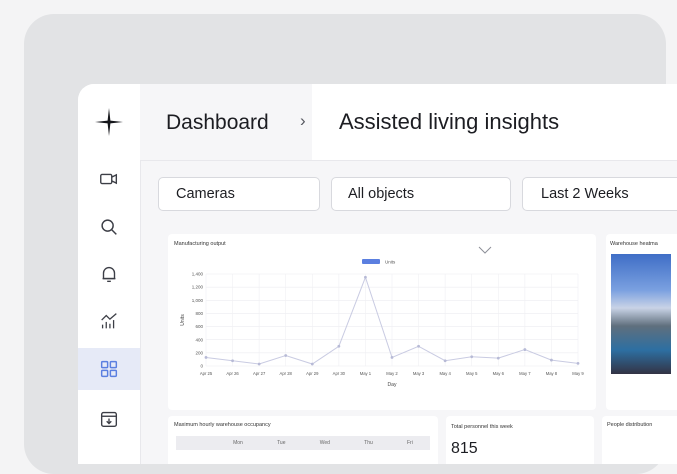 The width and height of the screenshot is (677, 474). Describe the element at coordinates (183, 320) in the screenshot. I see `y-axis-label: Units` at that location.